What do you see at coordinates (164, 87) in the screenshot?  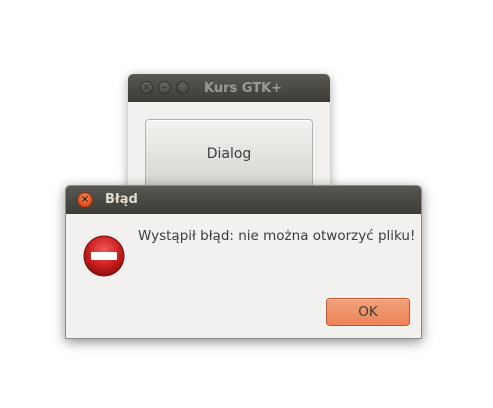 I see `minimize-icon: –` at bounding box center [164, 87].